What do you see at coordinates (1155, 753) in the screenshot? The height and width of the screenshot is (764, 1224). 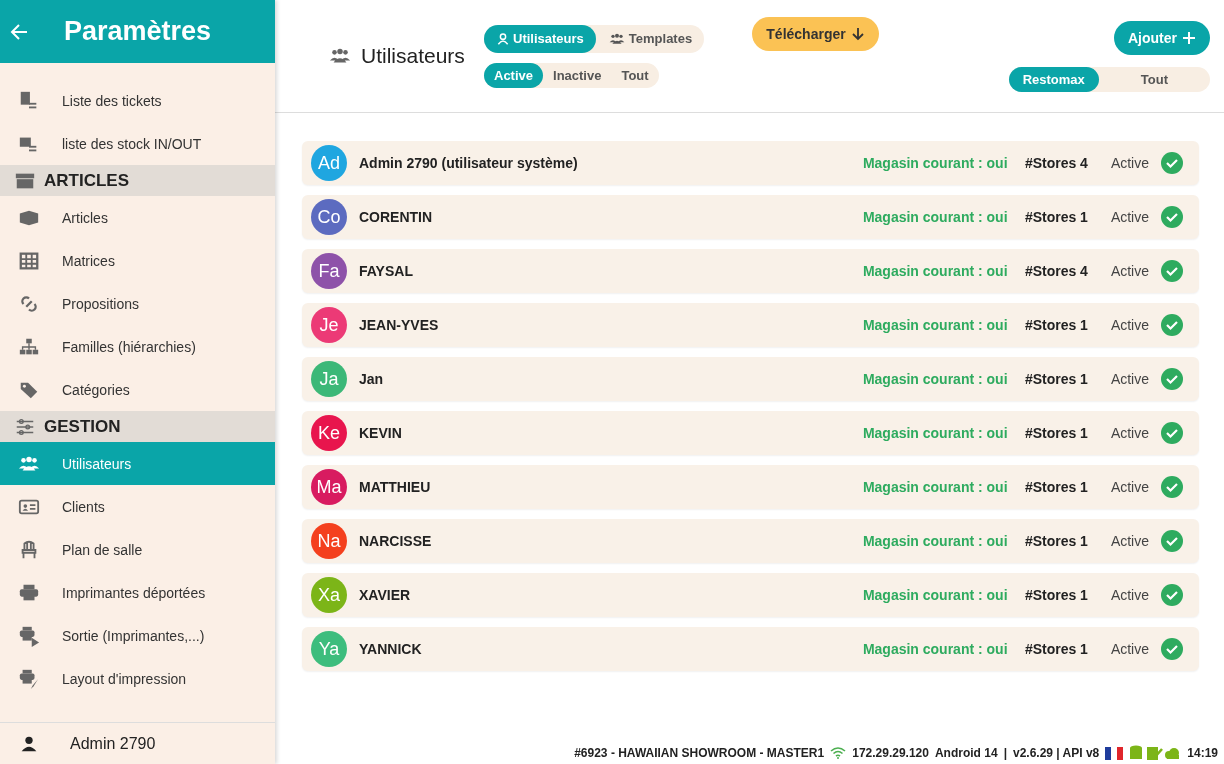 I see `sync-status-drawing` at bounding box center [1155, 753].